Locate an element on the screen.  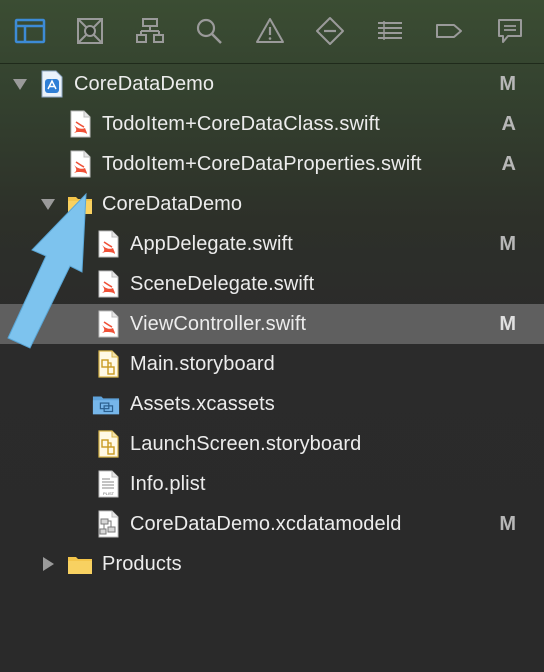
source-control-icon is located at coordinates (90, 31).